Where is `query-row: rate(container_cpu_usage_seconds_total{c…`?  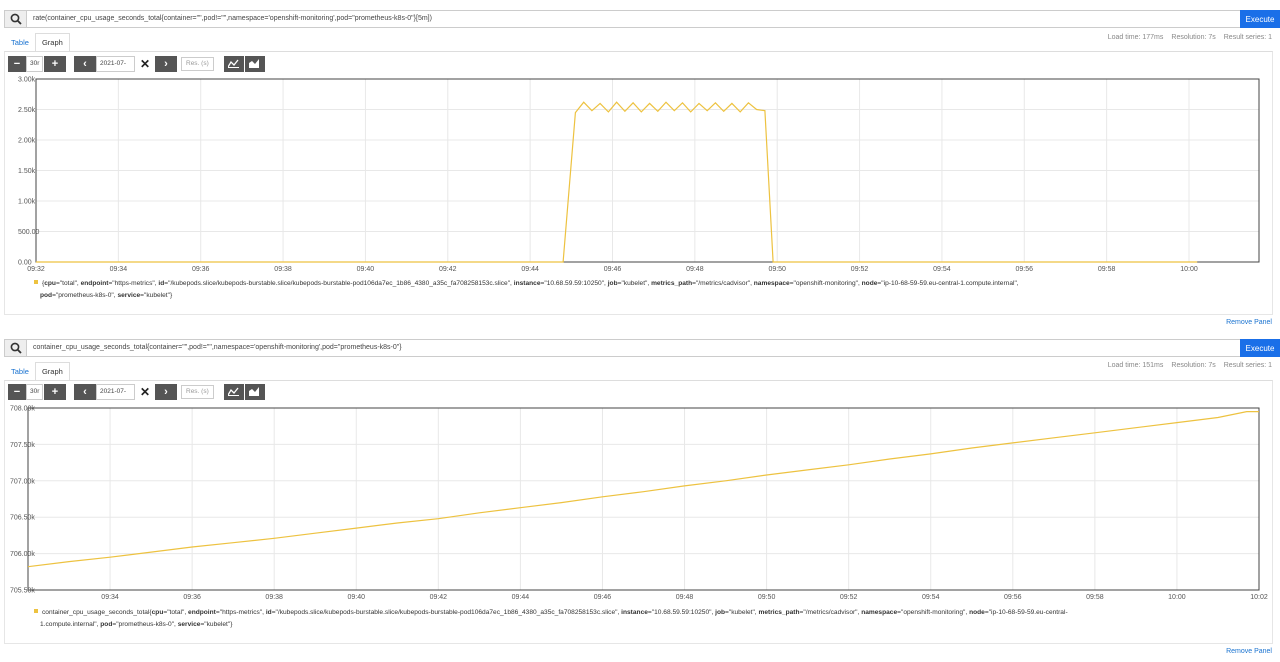
query-row: rate(container_cpu_usage_seconds_total{c… is located at coordinates (642, 19).